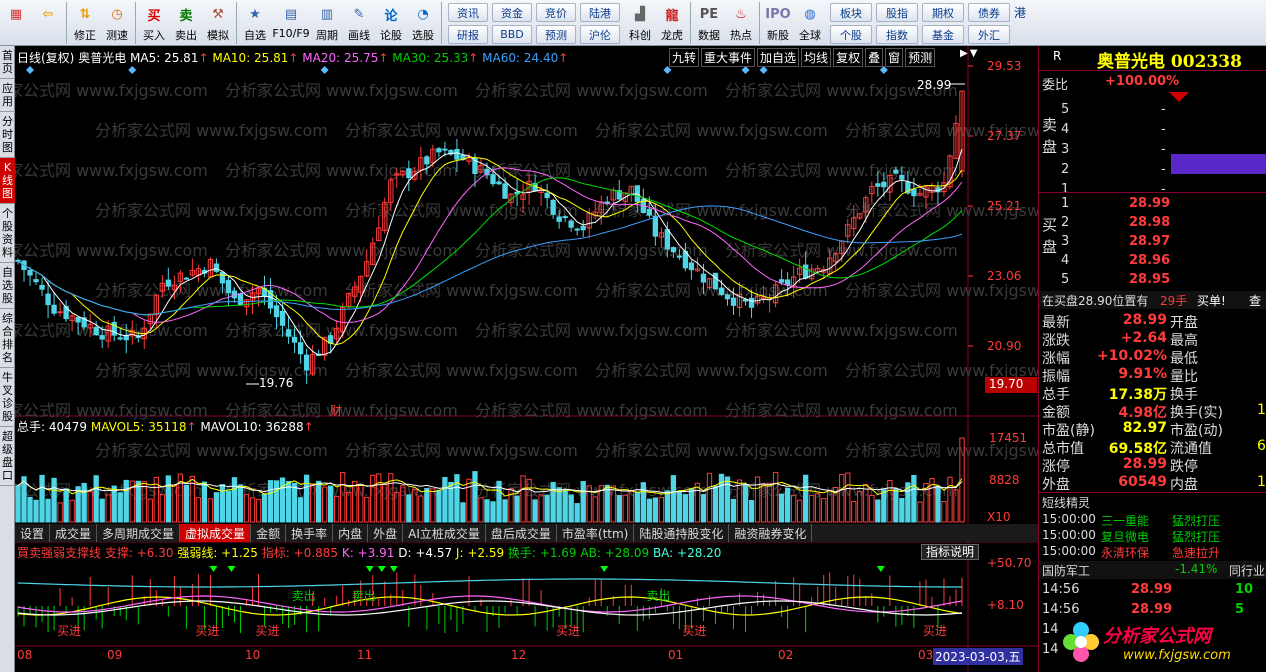  What do you see at coordinates (255, 14) in the screenshot?
I see `star-folder-icon: ★` at bounding box center [255, 14].